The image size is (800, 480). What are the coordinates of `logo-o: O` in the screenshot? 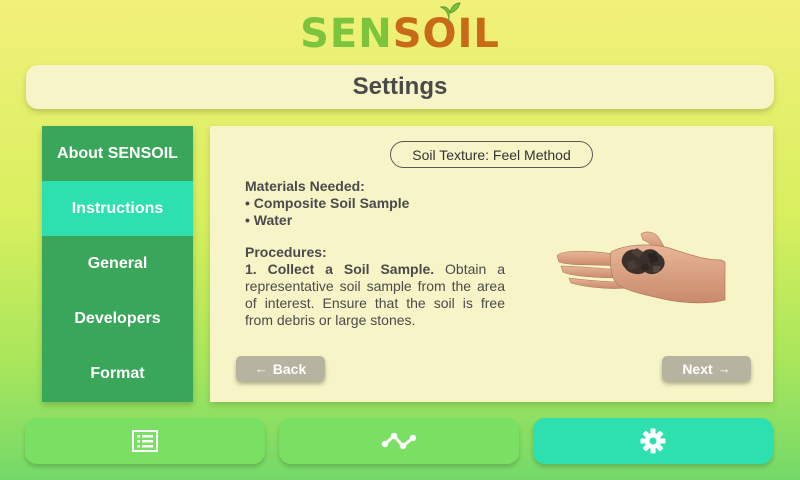 It's located at (442, 28).